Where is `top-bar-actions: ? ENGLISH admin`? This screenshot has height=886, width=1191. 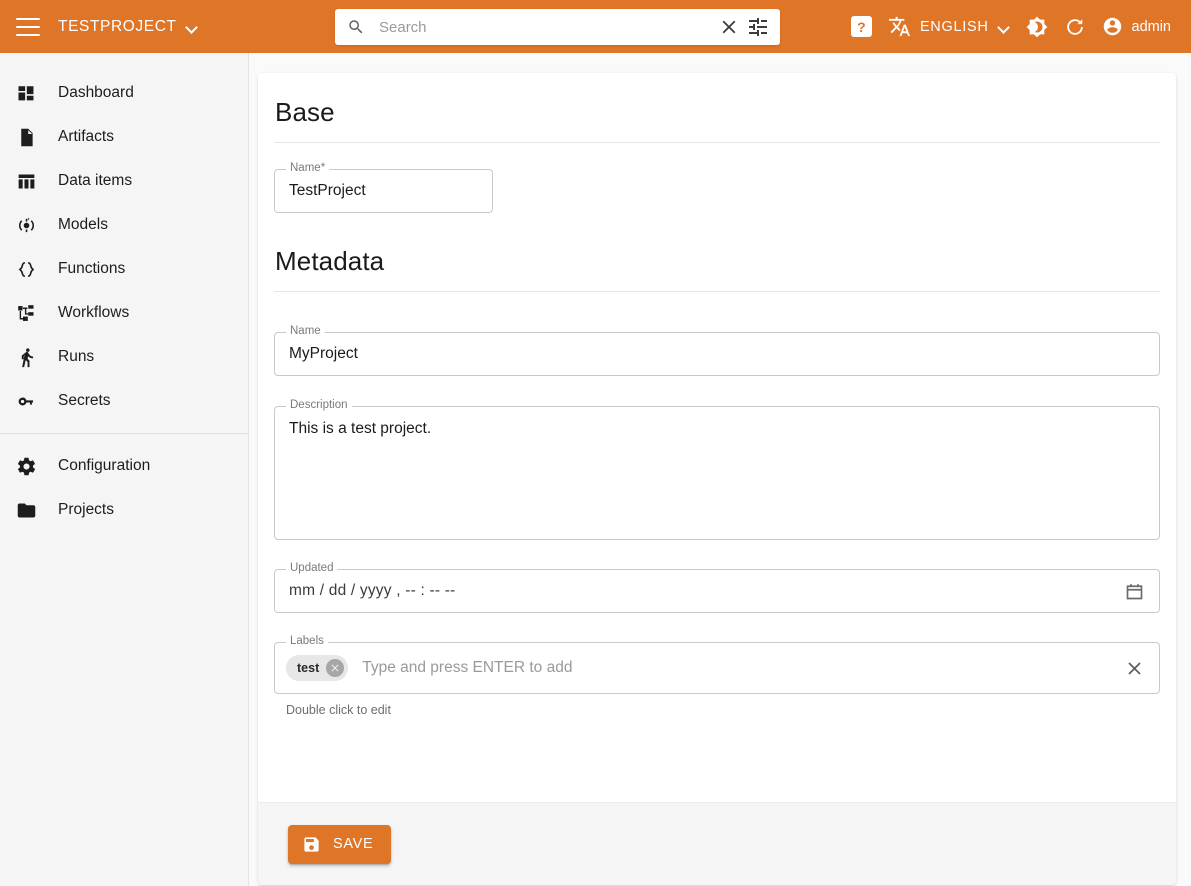
top-bar-actions: ? ENGLISH admin is located at coordinates (1011, 26).